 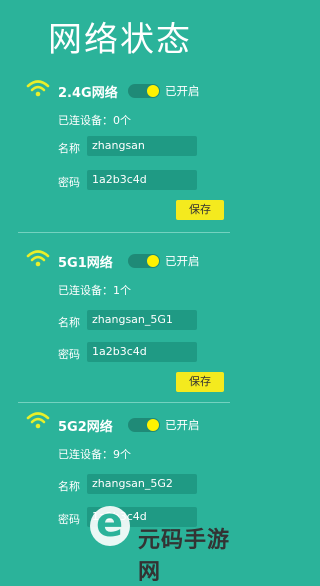 I want to click on ssid-field: zhangsan_5G2, so click(x=142, y=484).